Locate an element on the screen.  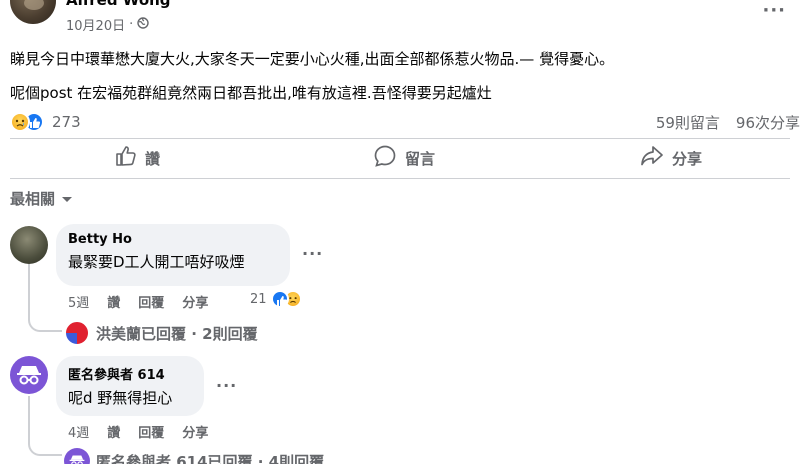
comment-time: 5週 is located at coordinates (78, 301).